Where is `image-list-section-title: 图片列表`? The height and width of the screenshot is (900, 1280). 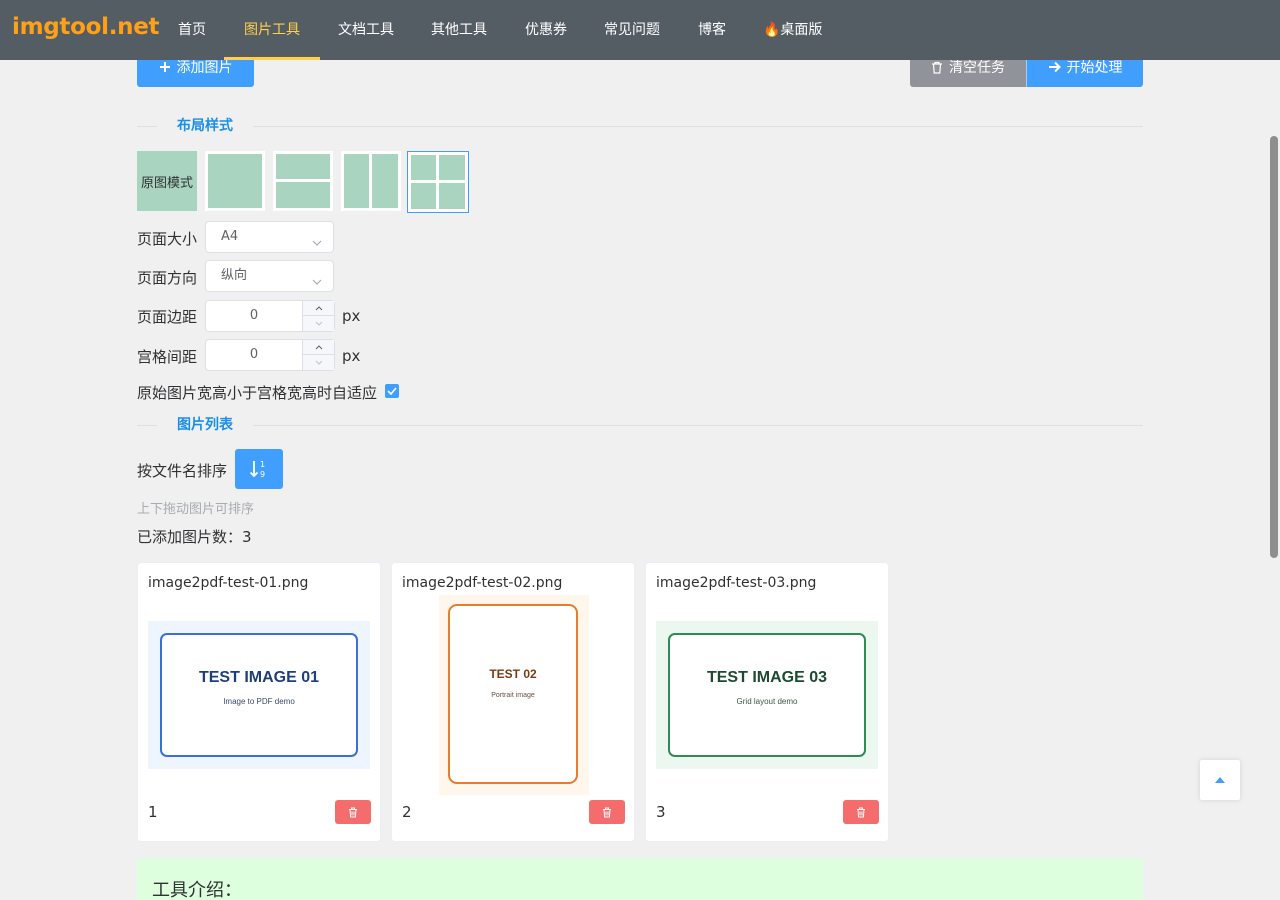
image-list-section-title: 图片列表 is located at coordinates (205, 425).